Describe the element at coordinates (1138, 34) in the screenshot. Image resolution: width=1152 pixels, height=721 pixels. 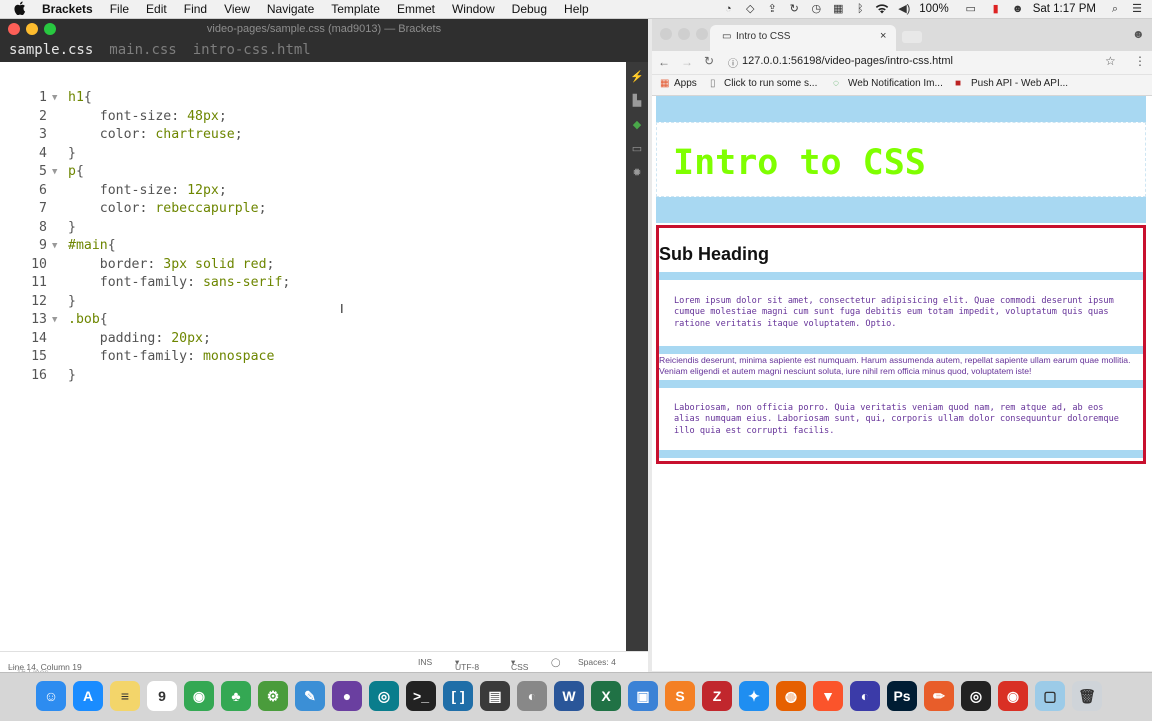
I see `profile-icon: ☻` at that location.